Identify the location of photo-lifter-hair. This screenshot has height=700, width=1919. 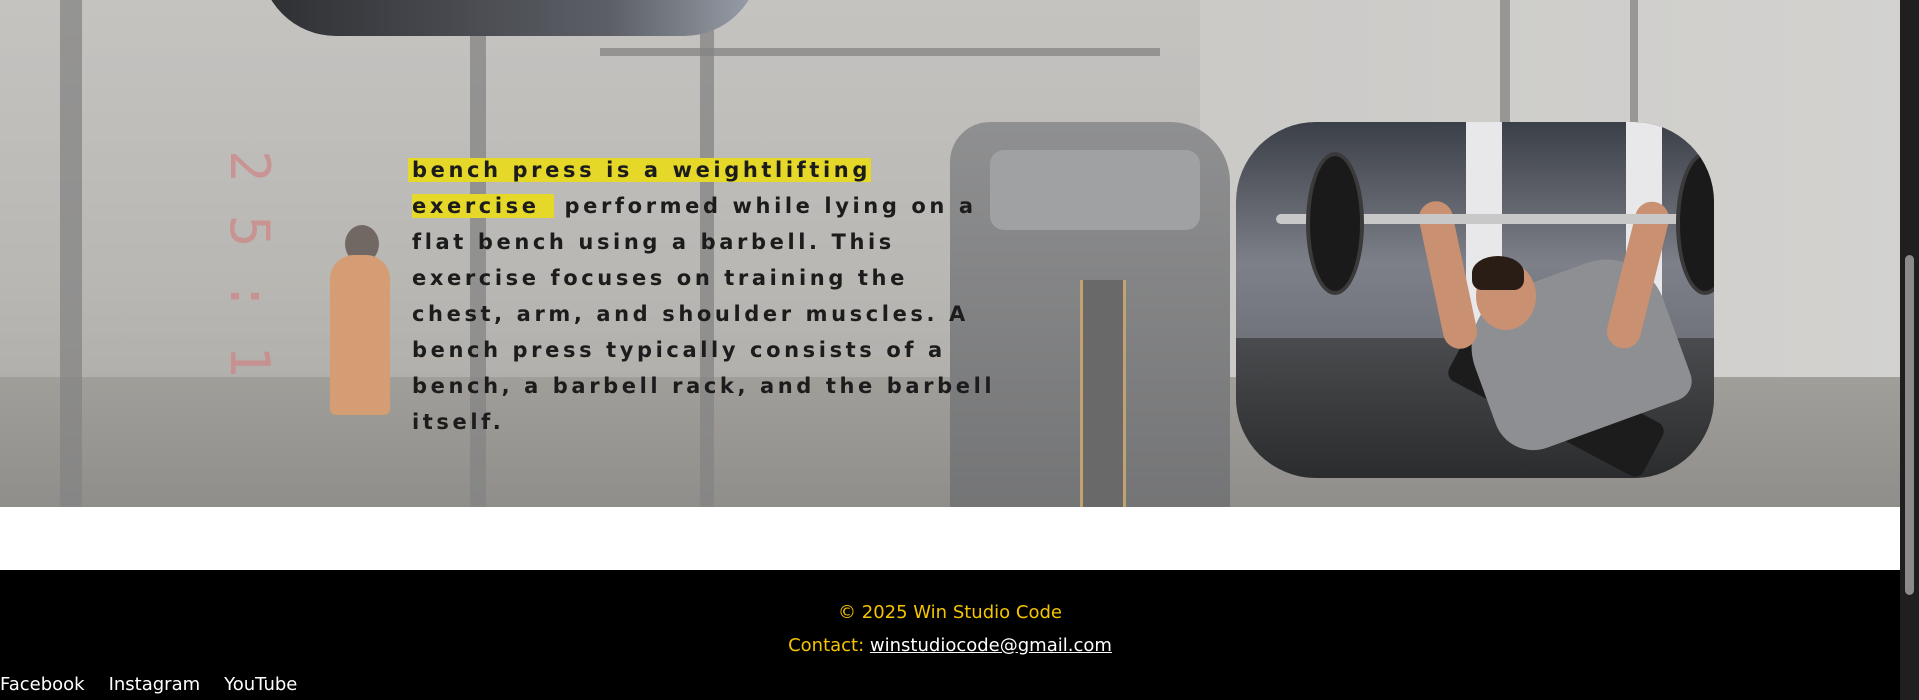
(1498, 273).